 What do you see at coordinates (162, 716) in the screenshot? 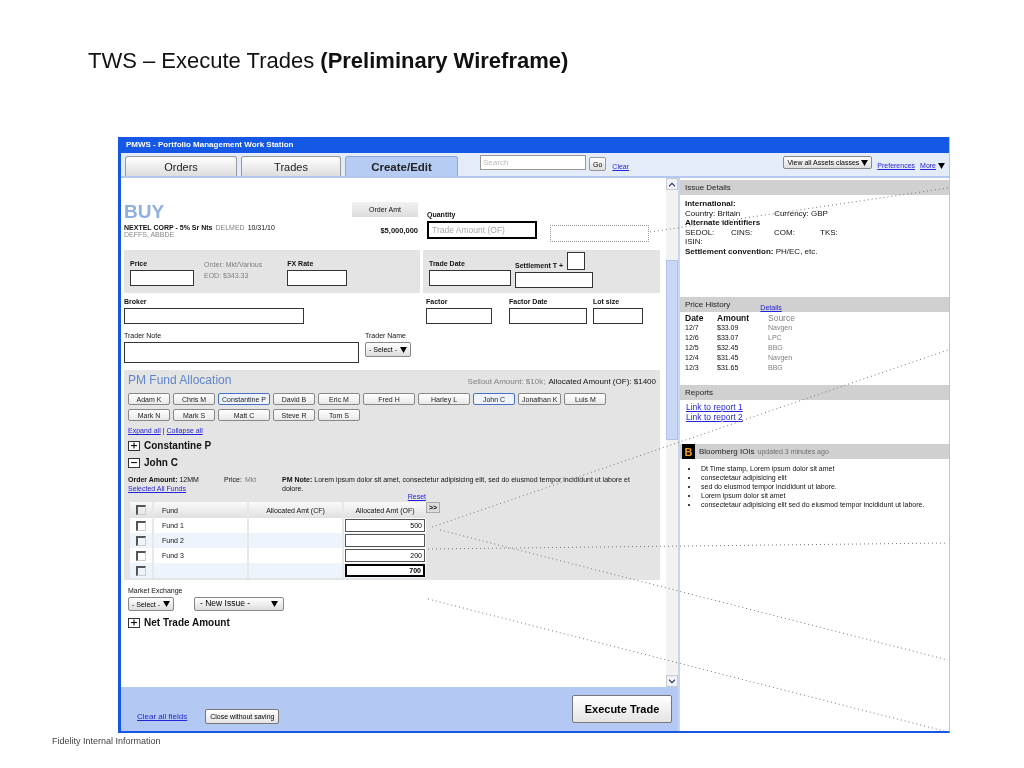
I see `clear-all-link: Clear all fields` at bounding box center [162, 716].